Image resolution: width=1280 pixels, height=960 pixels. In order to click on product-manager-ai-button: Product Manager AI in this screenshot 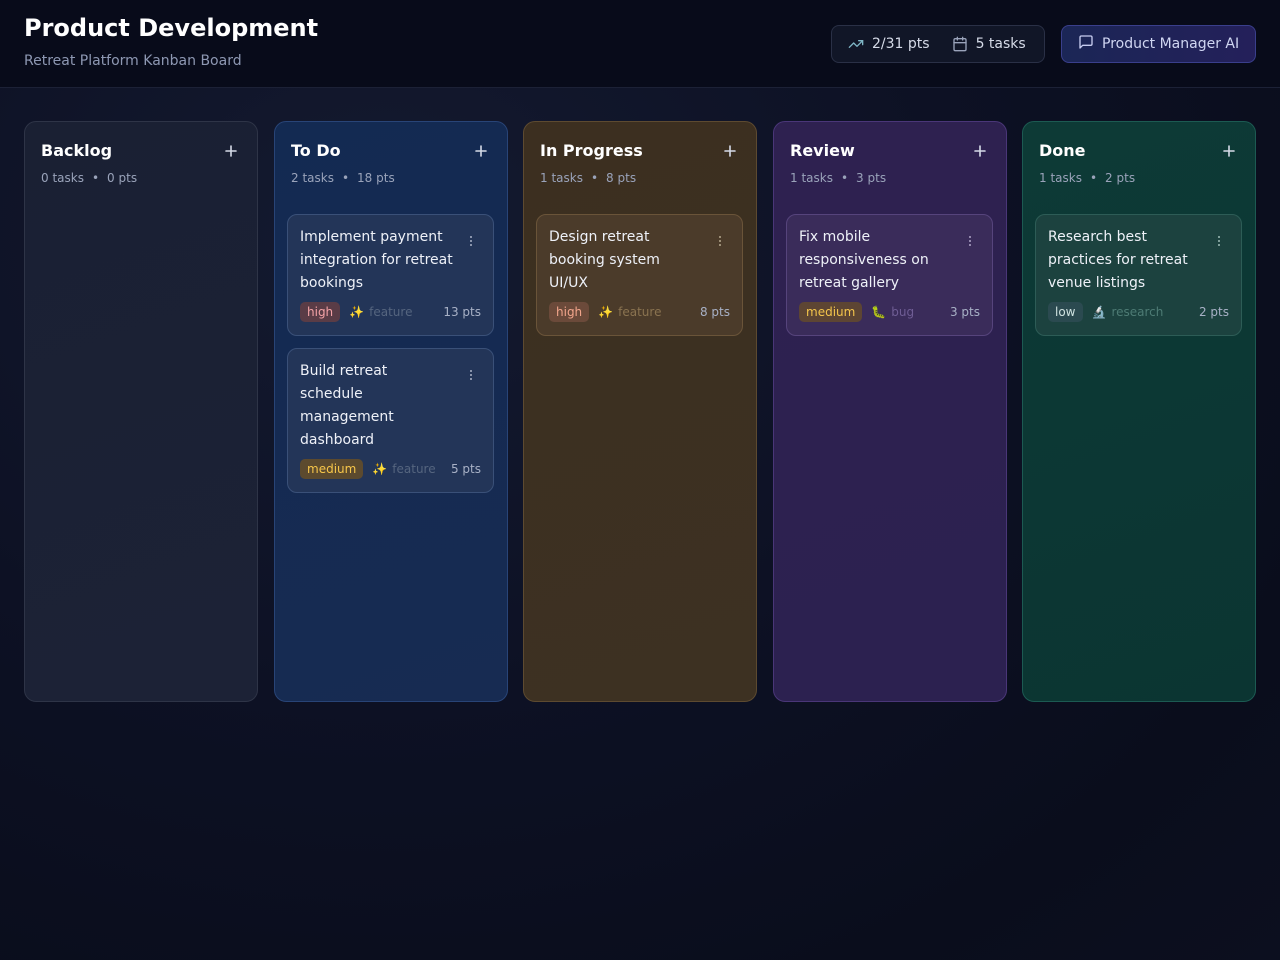, I will do `click(1158, 44)`.